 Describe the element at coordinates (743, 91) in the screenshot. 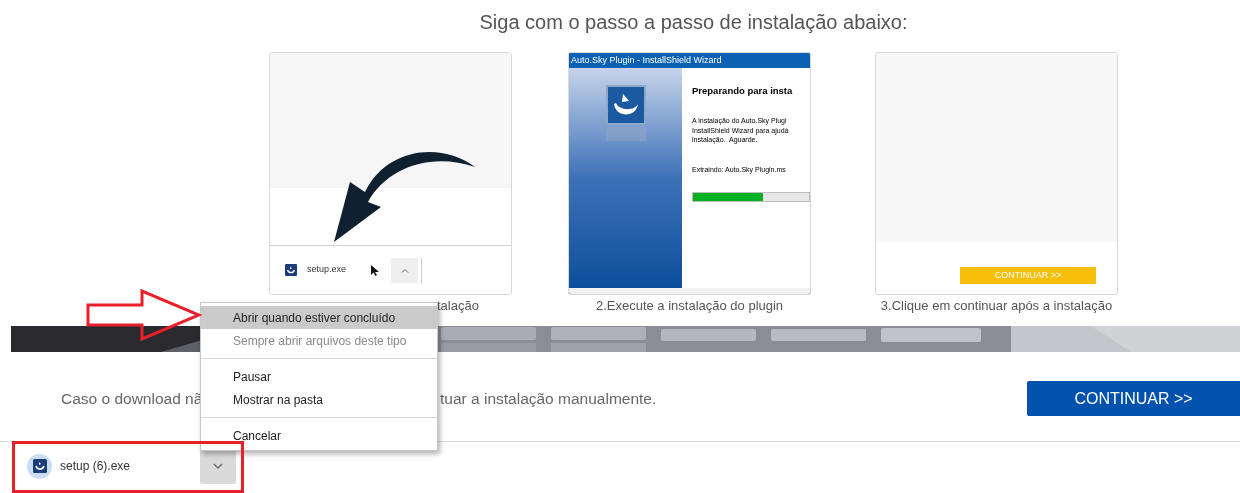

I see `wizard-heading: Preparando para insta` at that location.